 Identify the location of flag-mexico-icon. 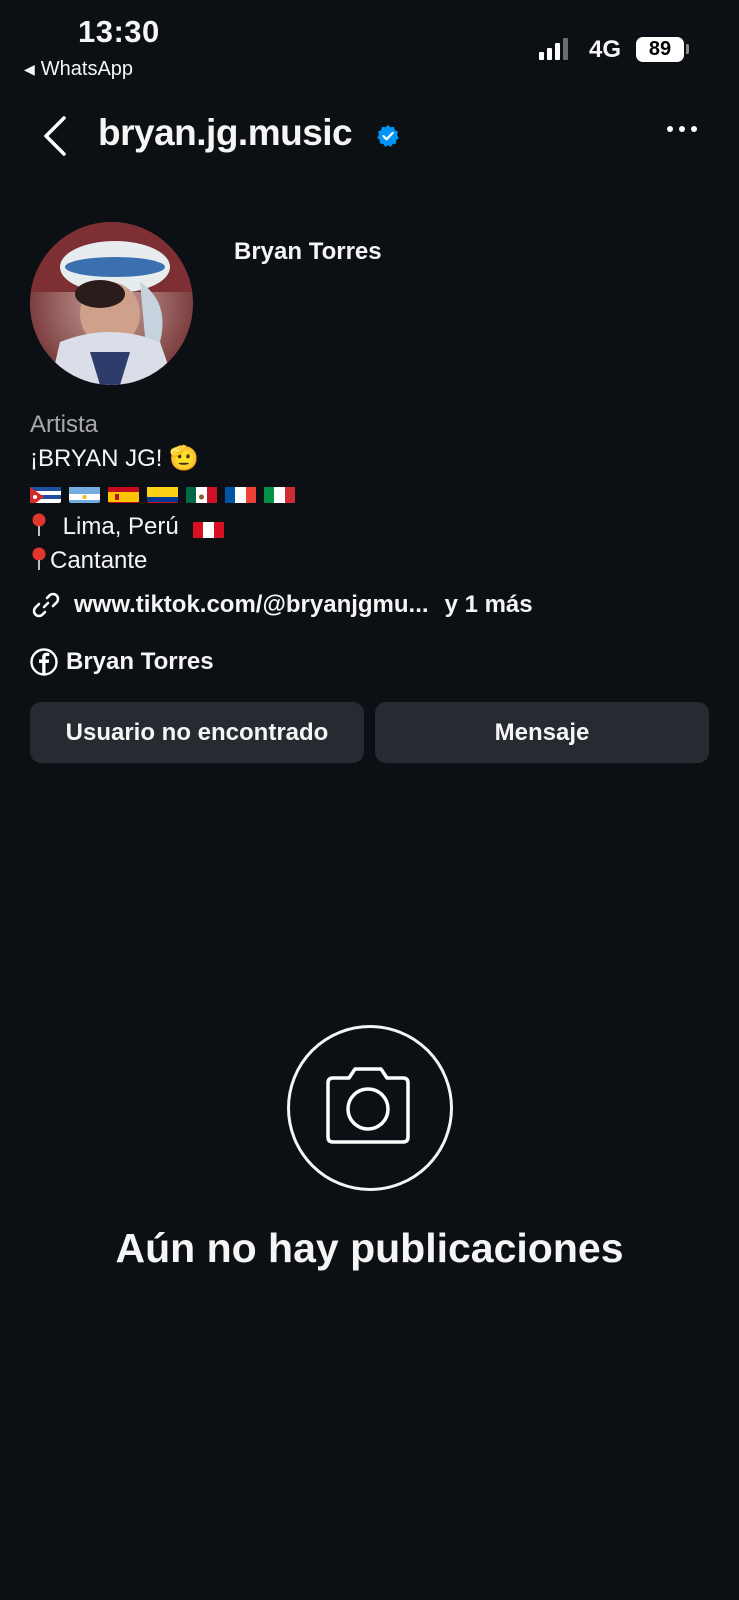
(201, 493).